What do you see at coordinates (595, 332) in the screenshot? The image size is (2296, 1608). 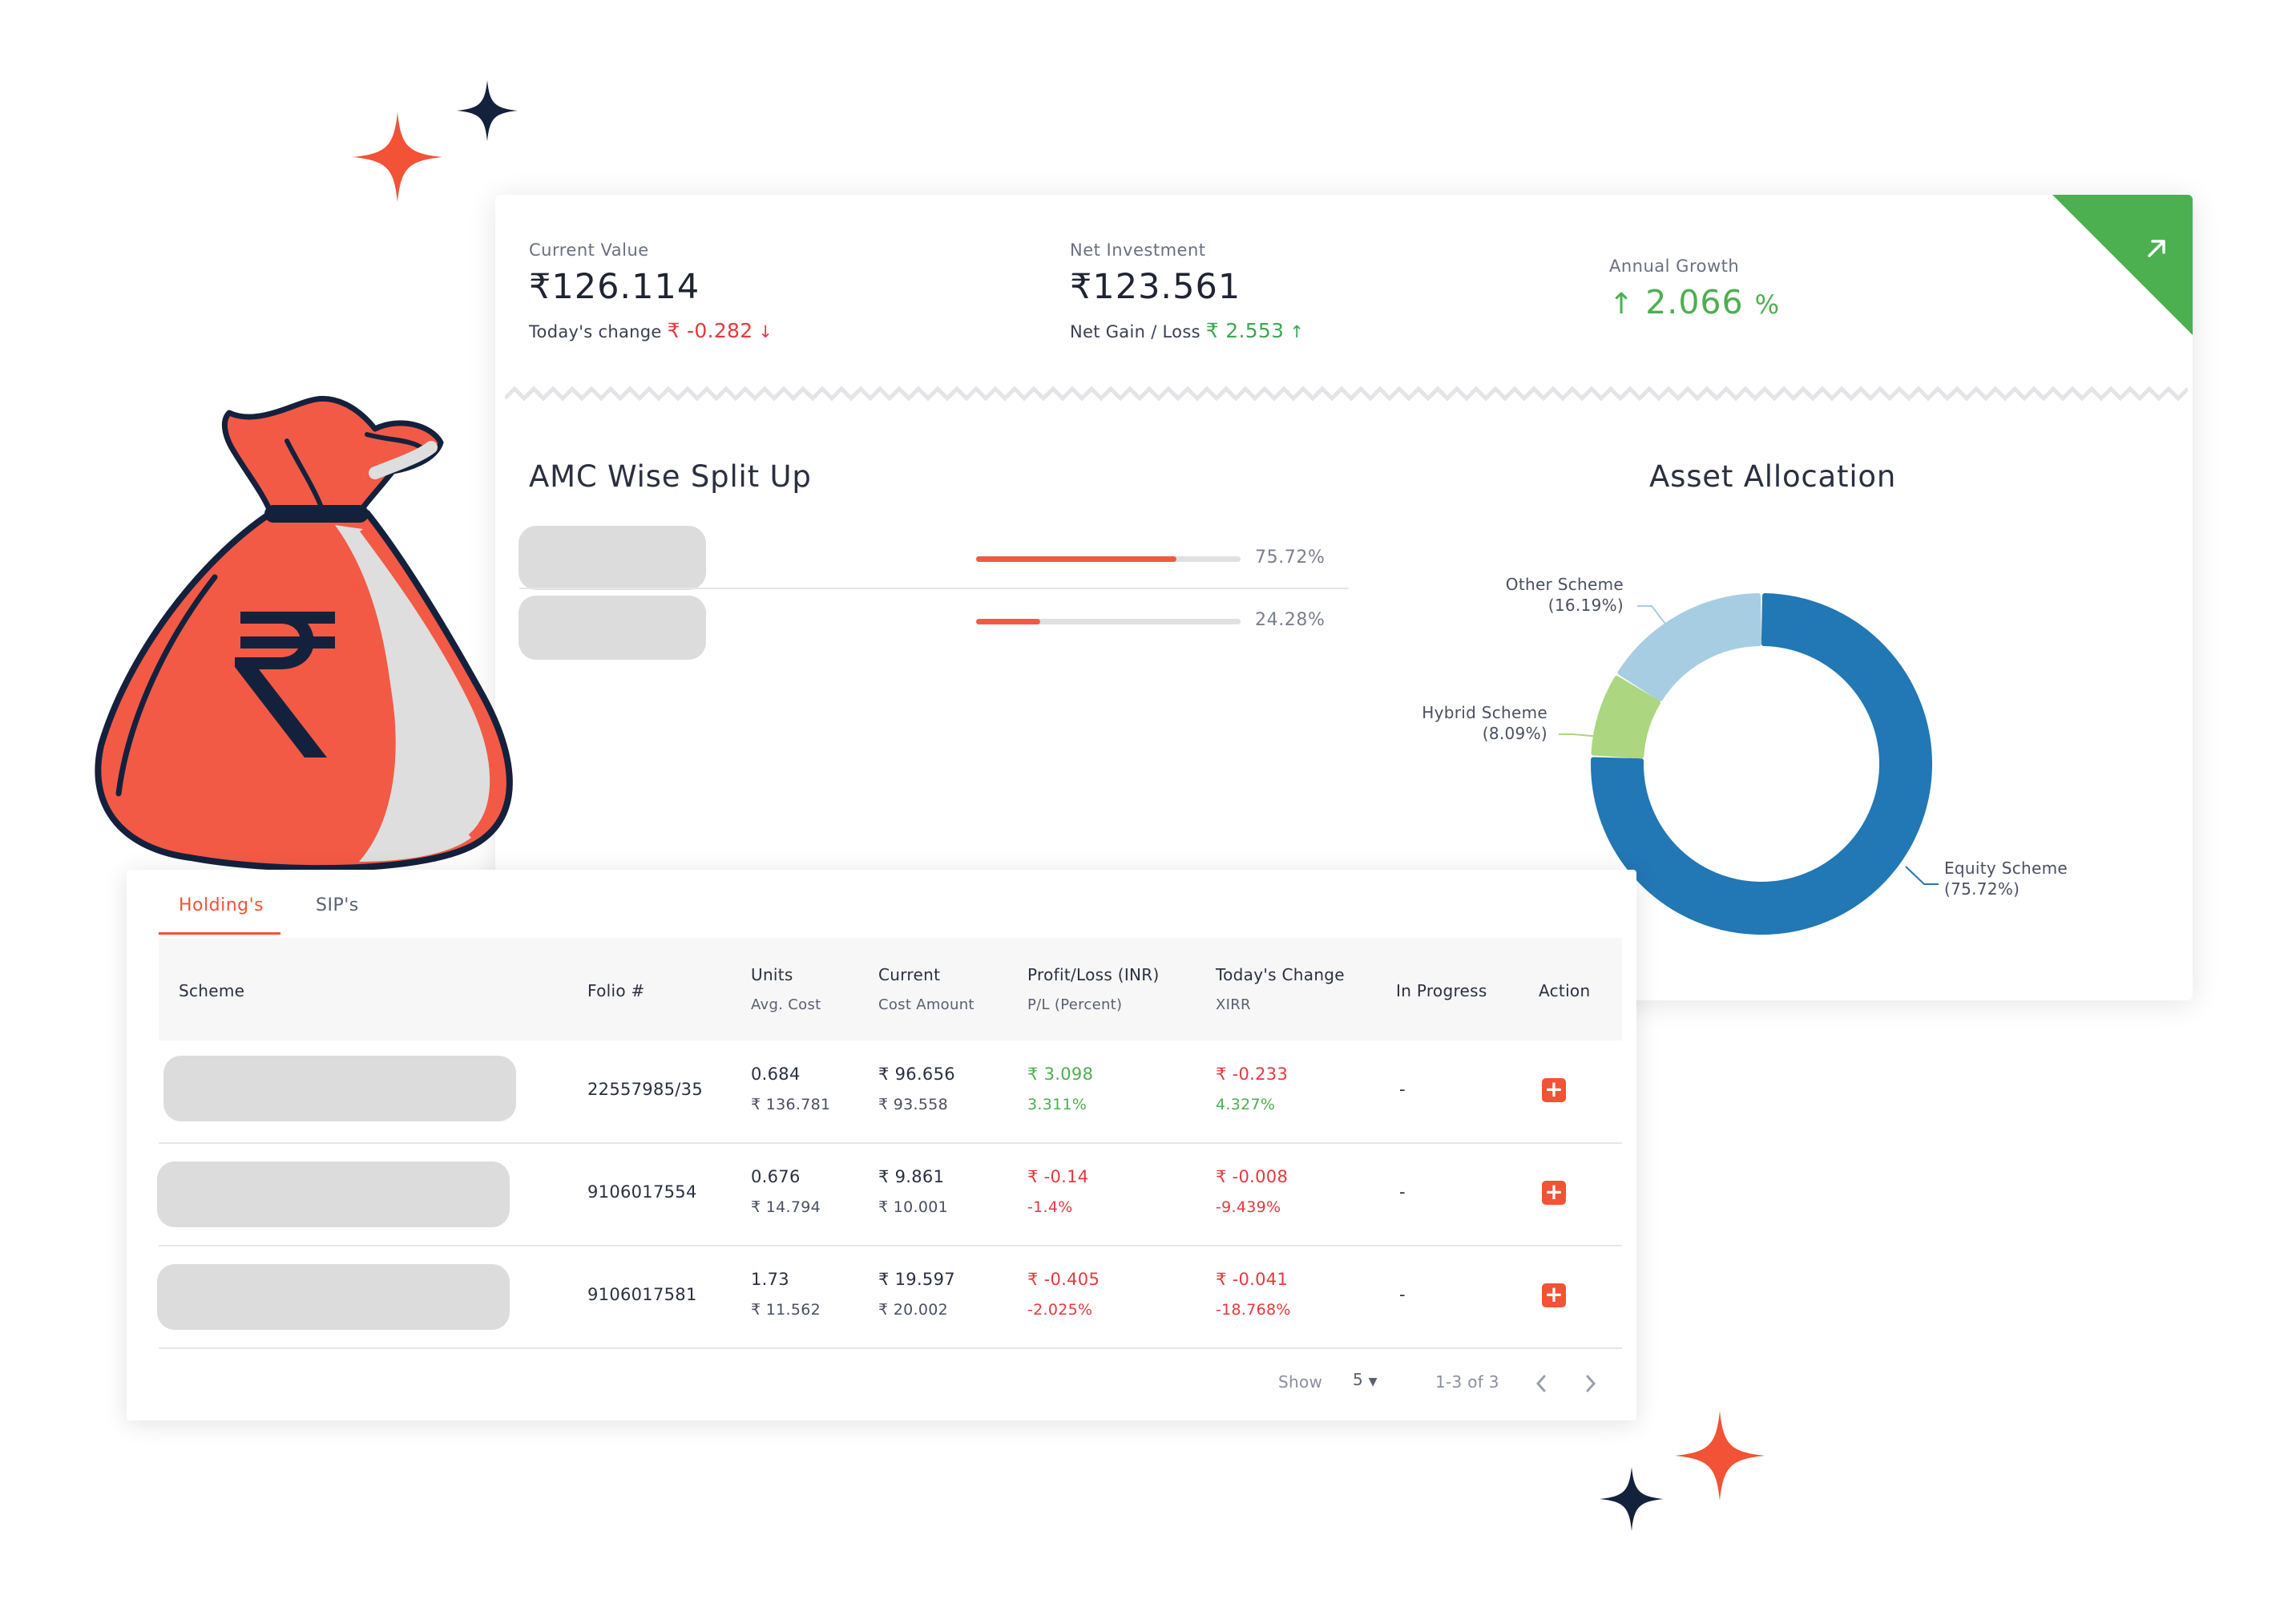 I see `todays-change-label: Today's change` at bounding box center [595, 332].